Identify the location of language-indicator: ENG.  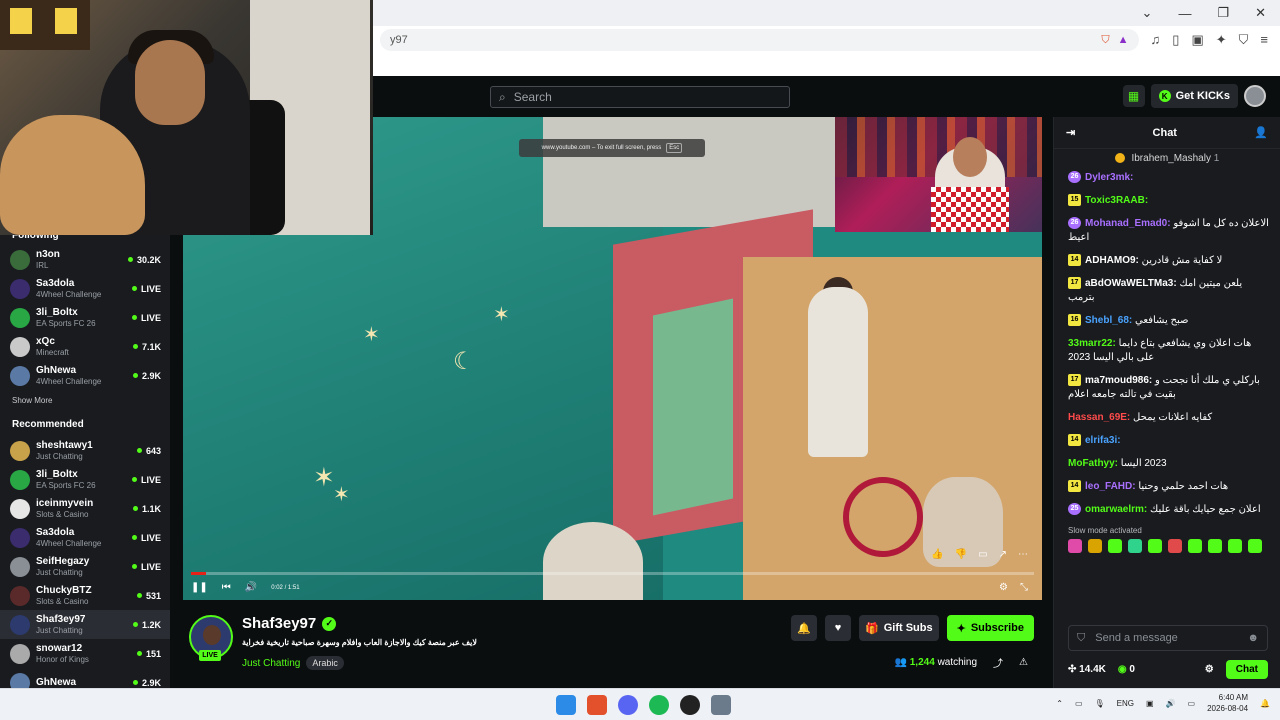
(1125, 703).